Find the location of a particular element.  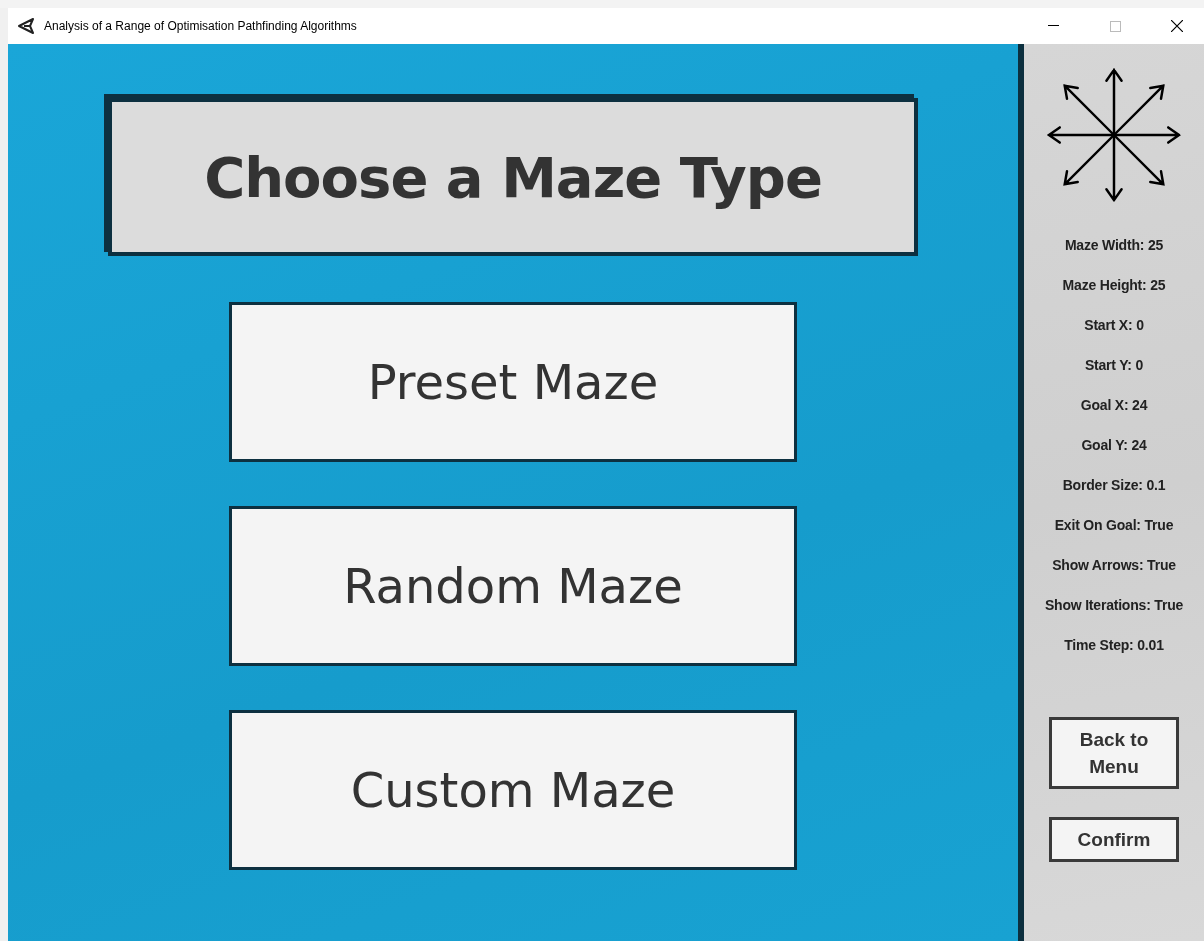

side-button: Back to Menu is located at coordinates (1114, 753).